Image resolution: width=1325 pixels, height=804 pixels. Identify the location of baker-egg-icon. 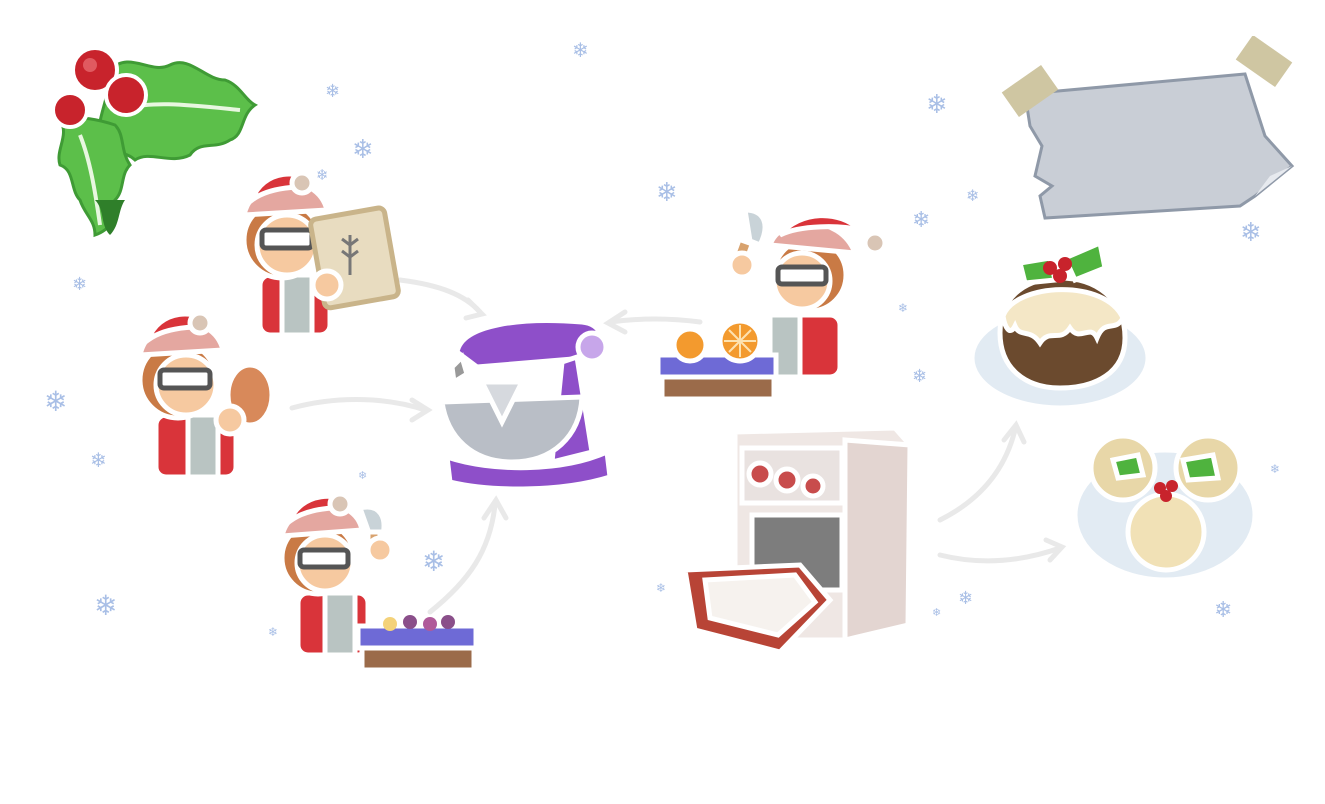
(205, 395).